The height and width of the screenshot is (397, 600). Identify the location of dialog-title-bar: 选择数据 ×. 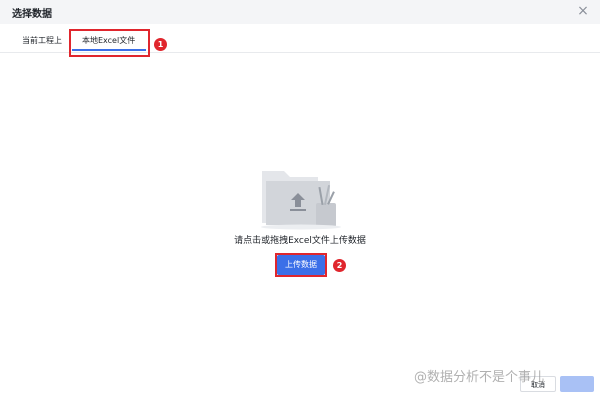
(300, 12).